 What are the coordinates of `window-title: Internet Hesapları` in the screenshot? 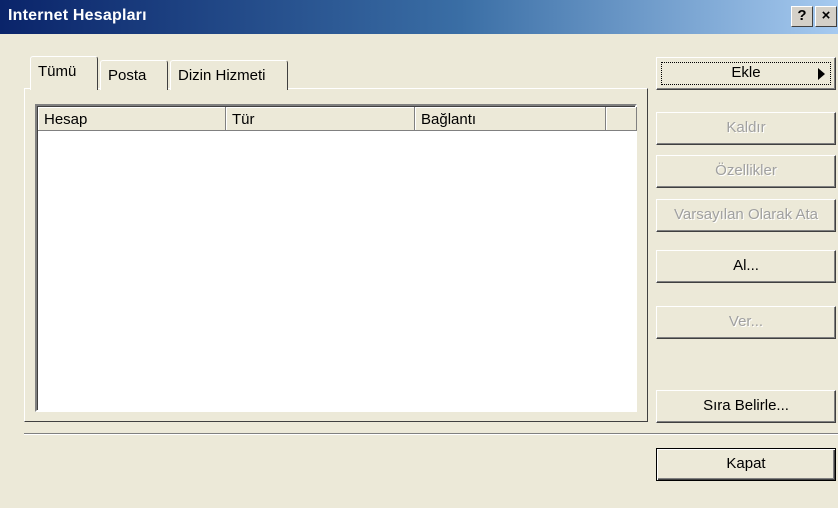 It's located at (77, 15).